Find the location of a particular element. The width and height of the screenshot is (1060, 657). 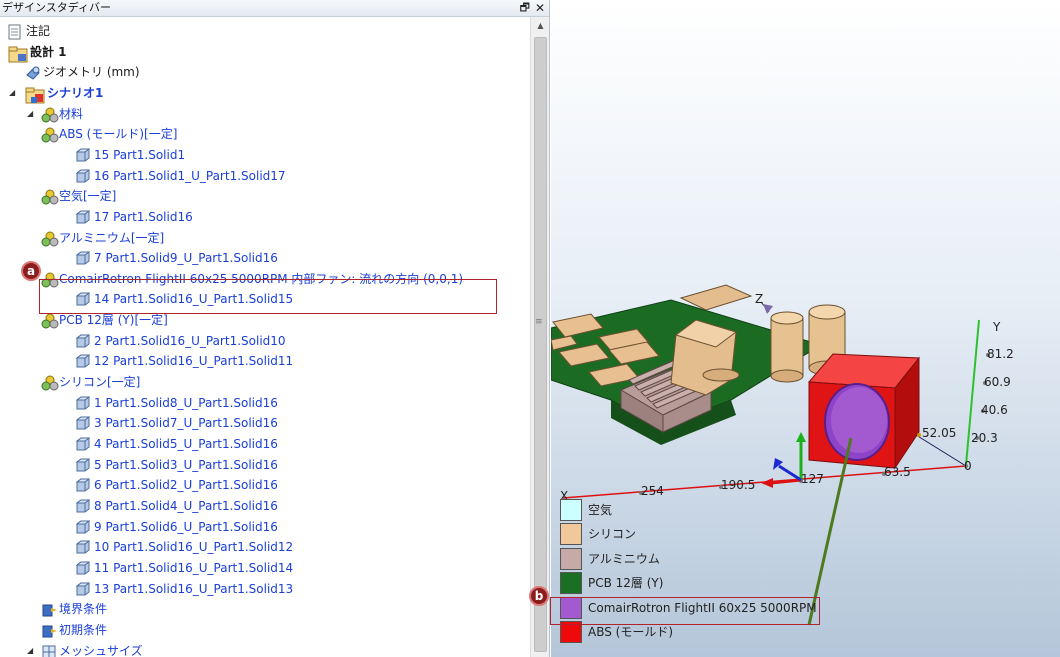

tree-node-label: 1 Part1.Solid8_U_Part1.Solid16 is located at coordinates (186, 402).